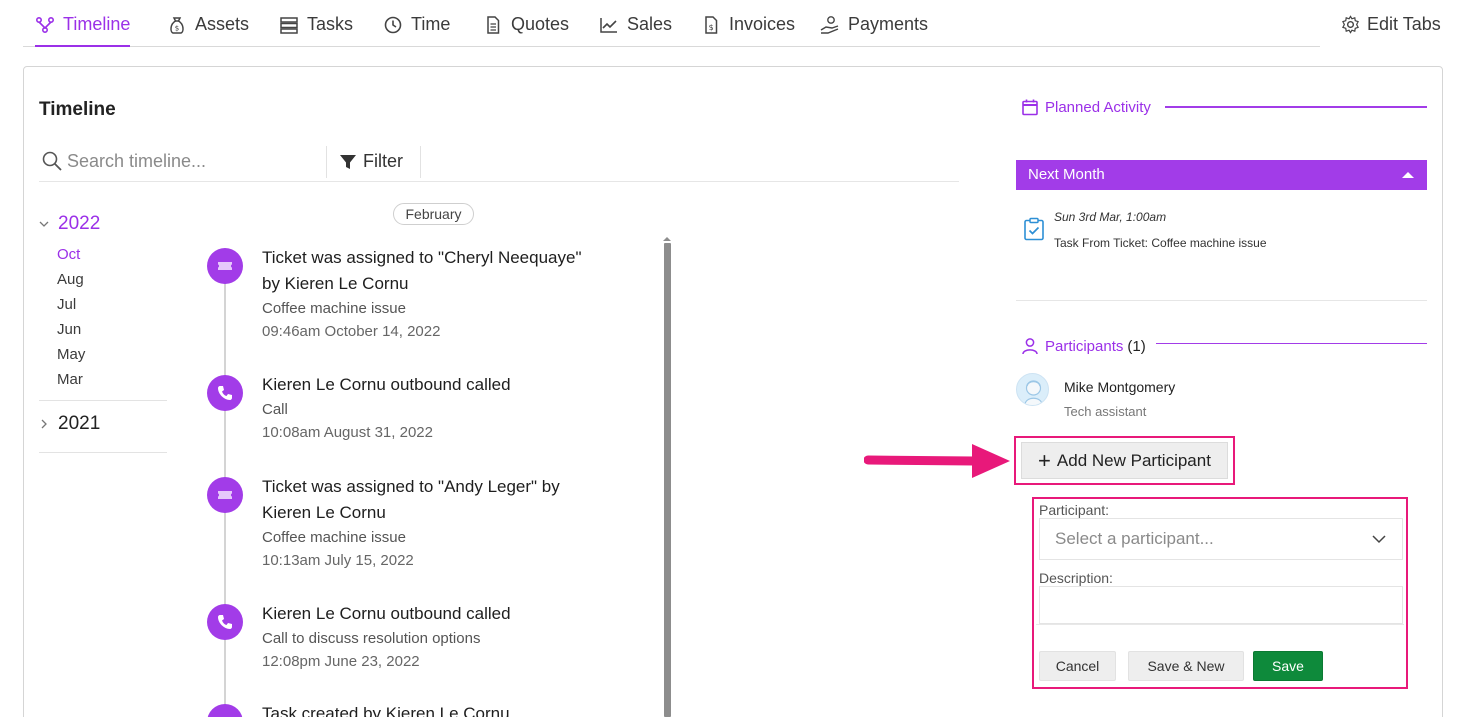 The width and height of the screenshot is (1475, 717). I want to click on clipboard-check-icon, so click(1034, 229).